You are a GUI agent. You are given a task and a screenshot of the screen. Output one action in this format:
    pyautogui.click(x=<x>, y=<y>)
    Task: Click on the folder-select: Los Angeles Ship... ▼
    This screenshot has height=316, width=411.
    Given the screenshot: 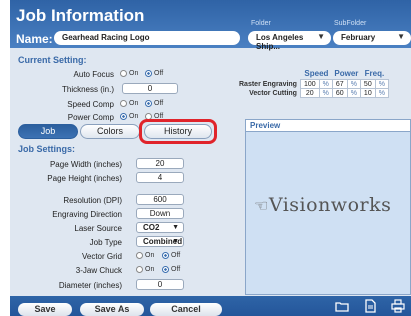 What is the action you would take?
    pyautogui.click(x=289, y=41)
    